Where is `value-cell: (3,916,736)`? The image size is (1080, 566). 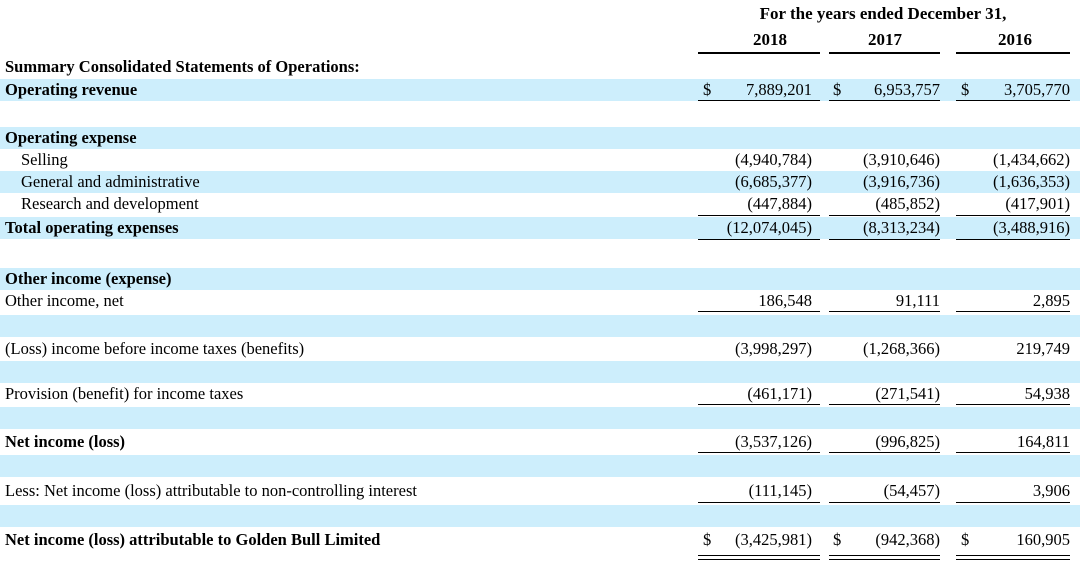
value-cell: (3,916,736) is located at coordinates (901, 181).